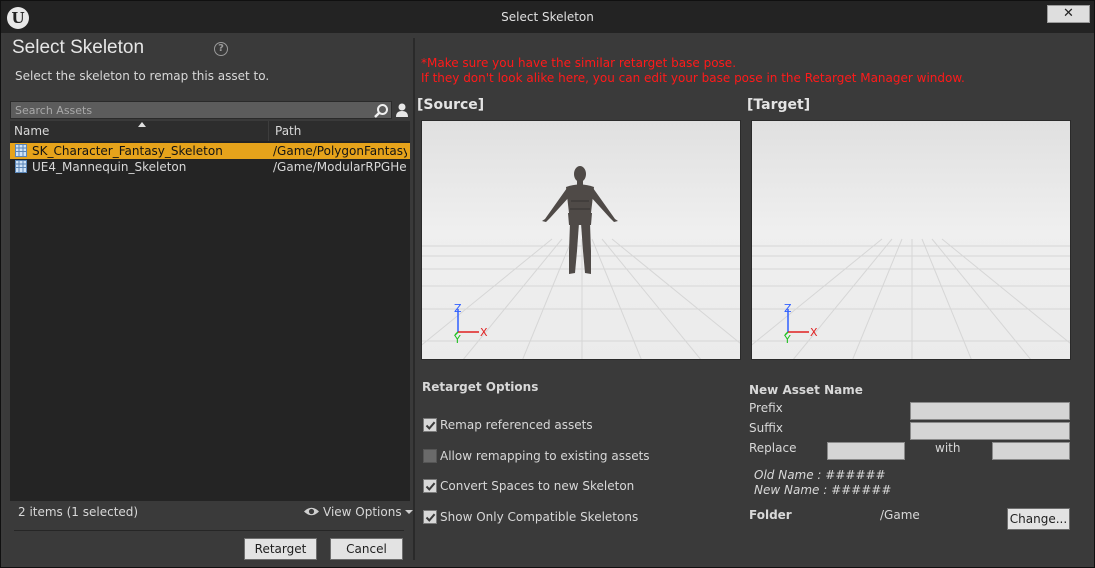 This screenshot has width=1095, height=568. I want to click on column-header-path: Path, so click(288, 131).